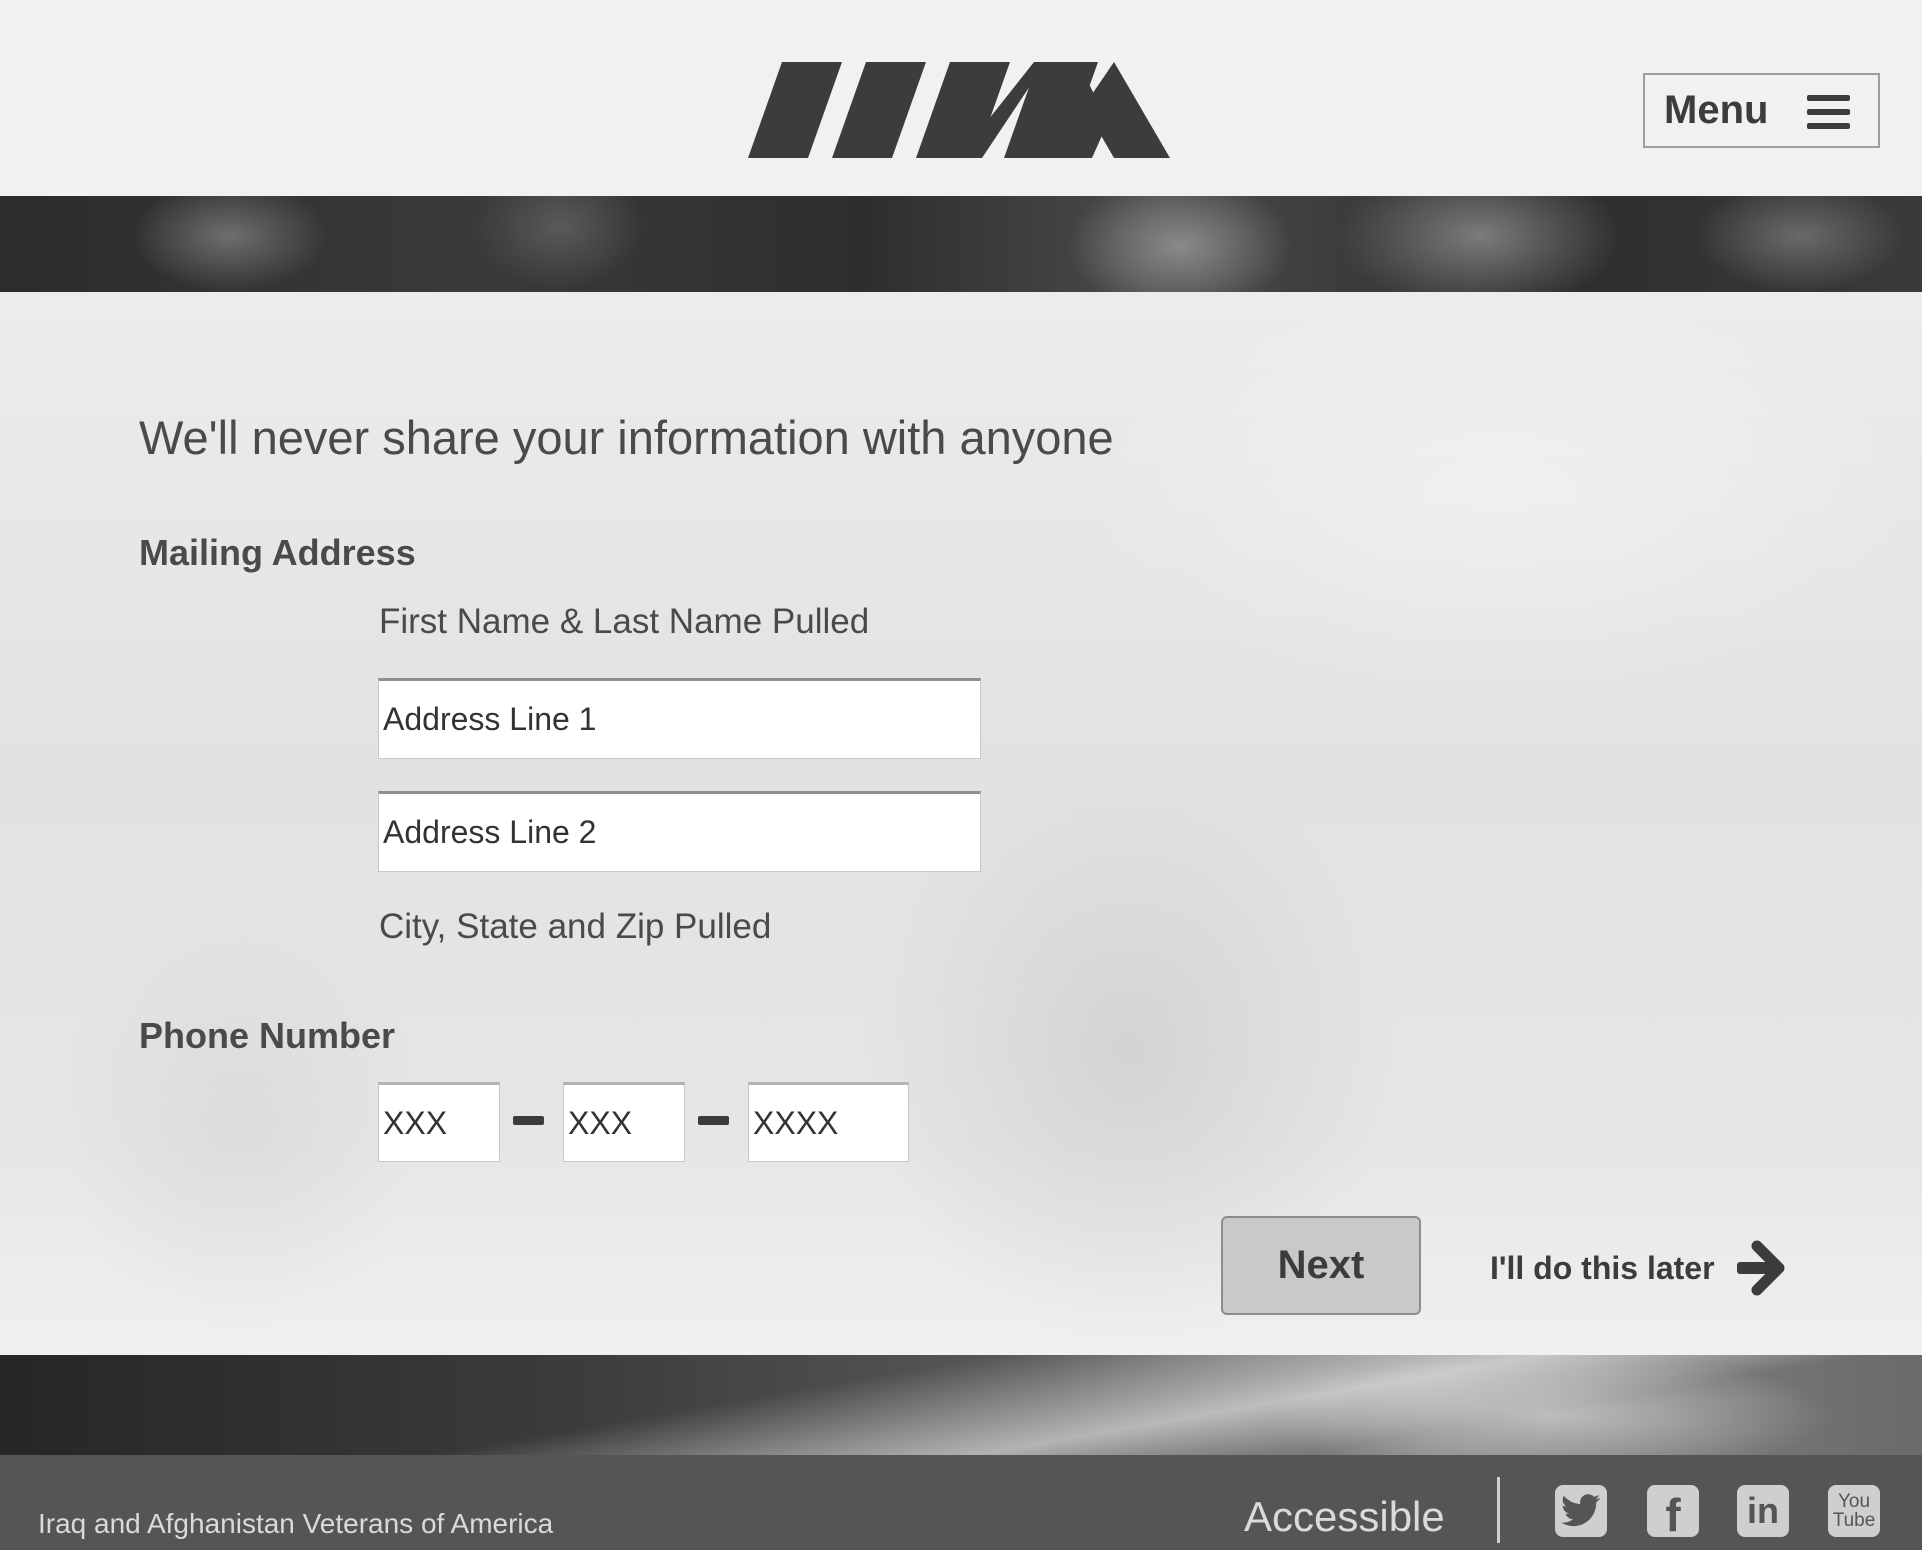 The height and width of the screenshot is (1550, 1922). Describe the element at coordinates (961, 244) in the screenshot. I see `header-photo-band` at that location.